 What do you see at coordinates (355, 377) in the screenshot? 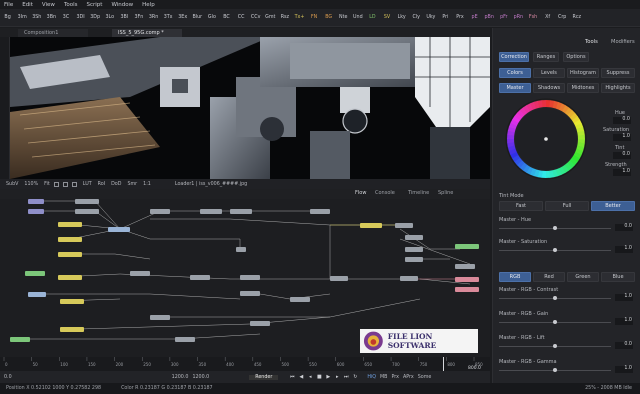
I see `loop-icon: ↻` at bounding box center [355, 377].